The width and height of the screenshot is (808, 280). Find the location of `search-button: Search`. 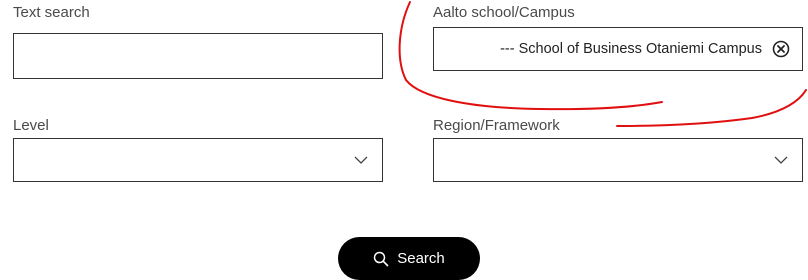

search-button: Search is located at coordinates (409, 258).